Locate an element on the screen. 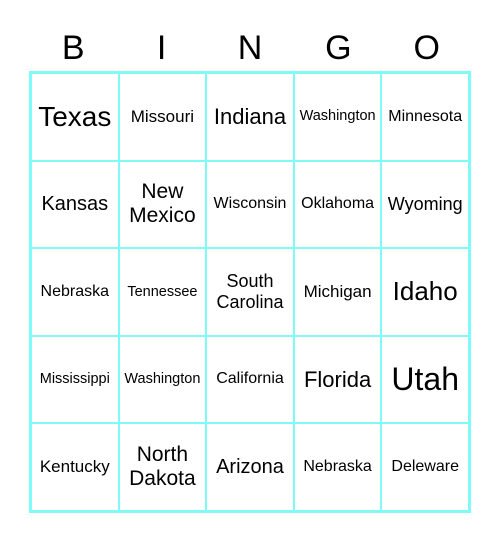 Image resolution: width=501 pixels, height=544 pixels. bingo-cell: New Mexico is located at coordinates (162, 204).